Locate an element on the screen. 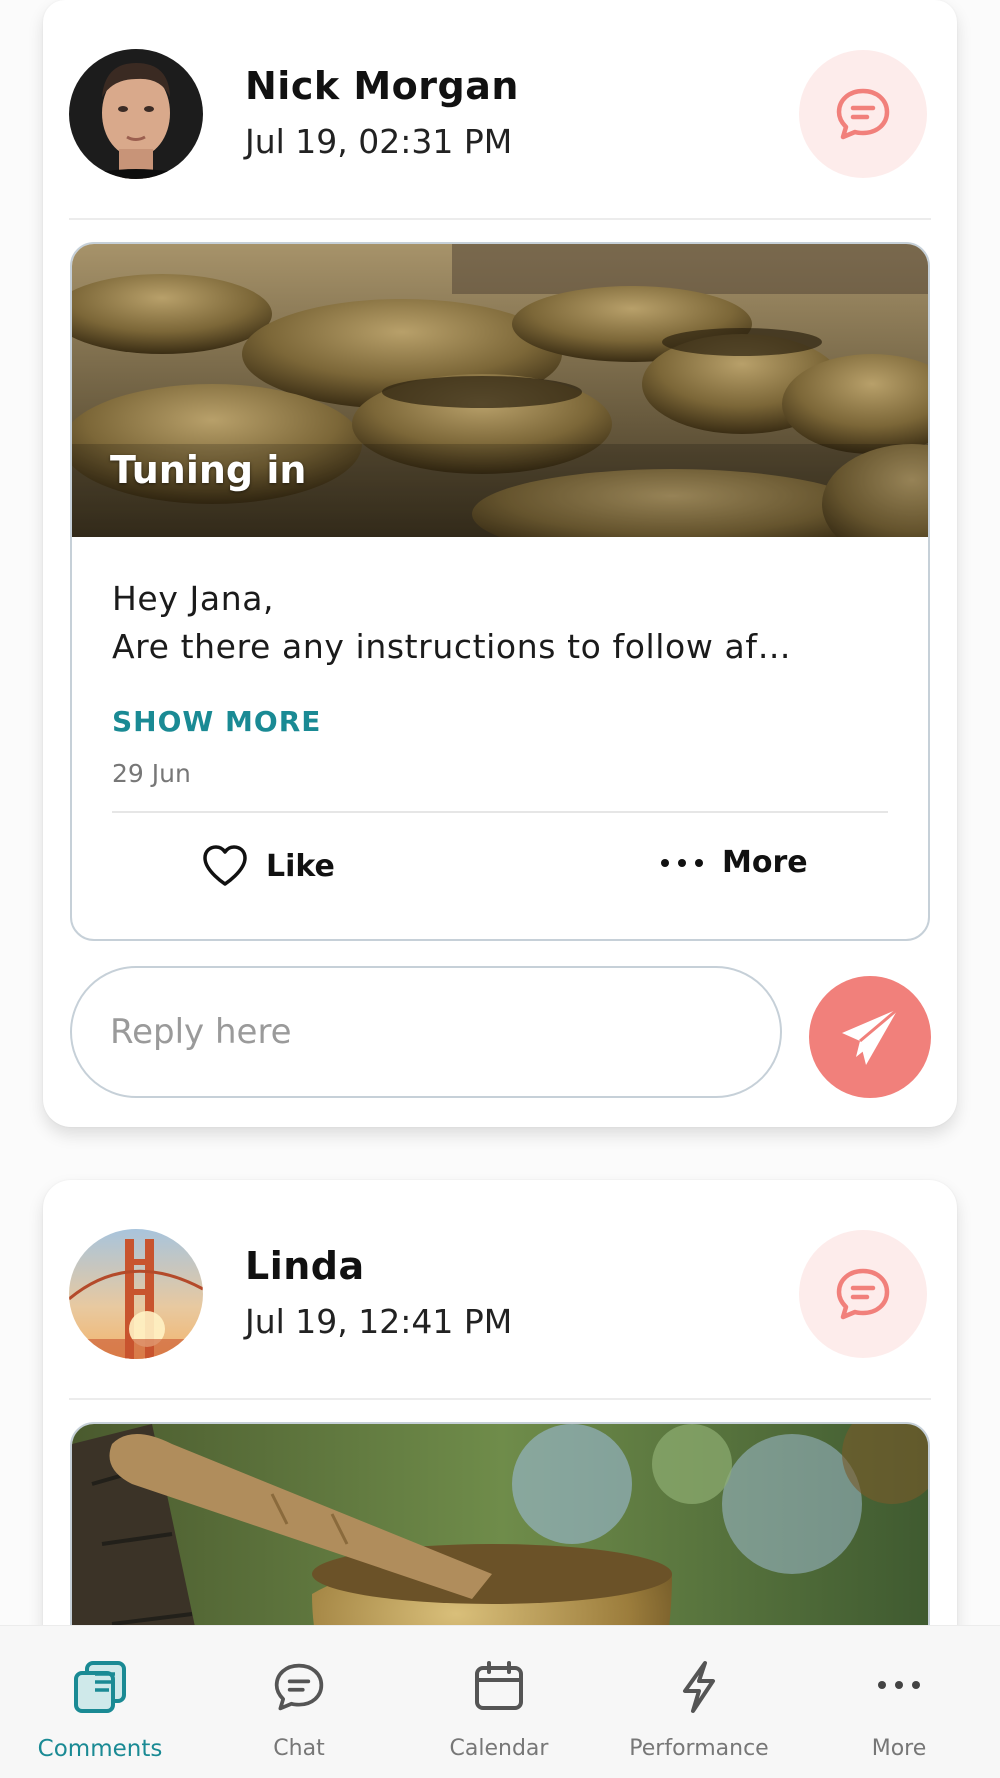  lightning-icon is located at coordinates (699, 1689).